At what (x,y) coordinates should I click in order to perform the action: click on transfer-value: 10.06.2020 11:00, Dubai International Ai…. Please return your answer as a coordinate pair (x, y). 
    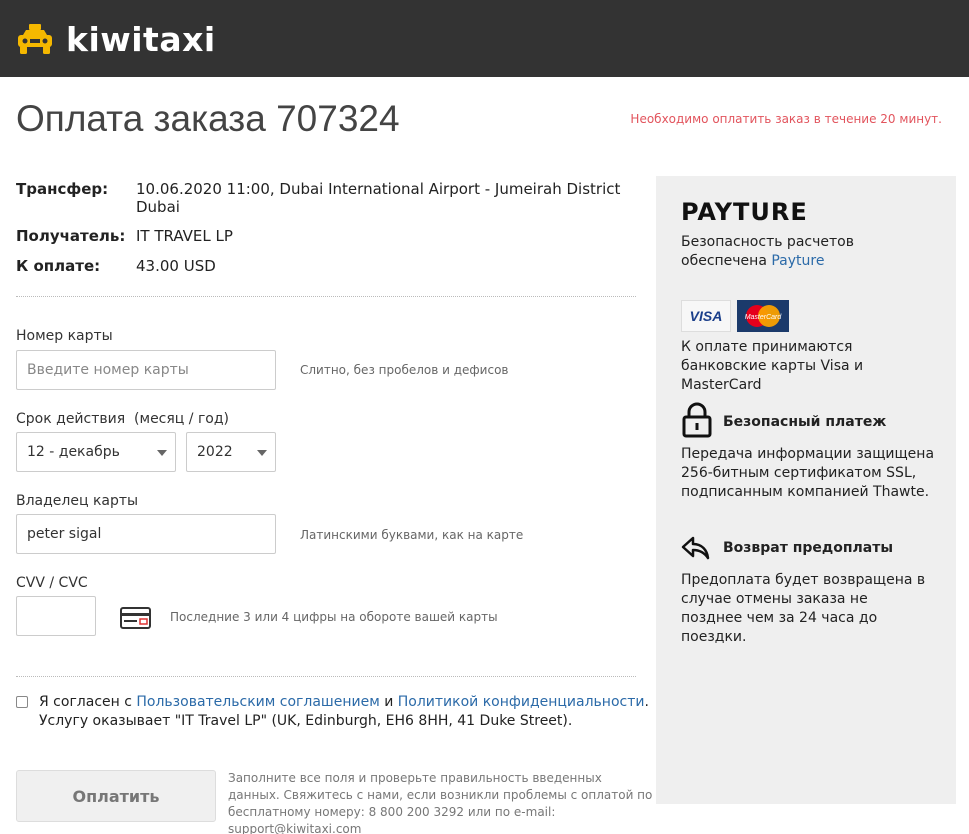
    Looking at the image, I should click on (378, 198).